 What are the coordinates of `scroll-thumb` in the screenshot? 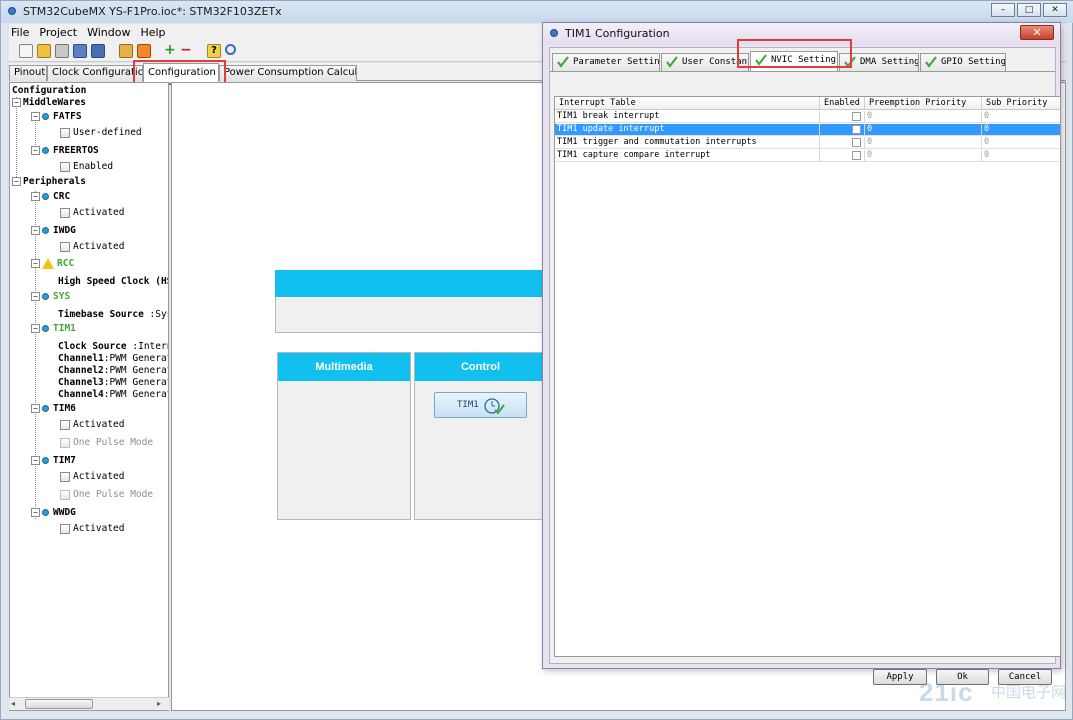 It's located at (59, 704).